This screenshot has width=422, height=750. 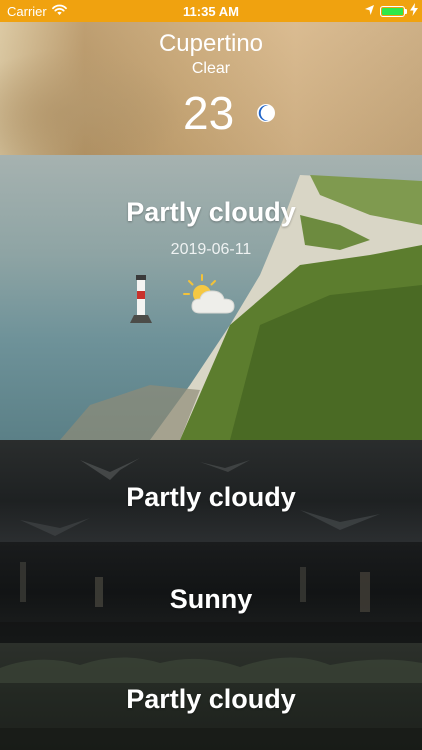 What do you see at coordinates (211, 599) in the screenshot?
I see `forecast-condition: Sunny` at bounding box center [211, 599].